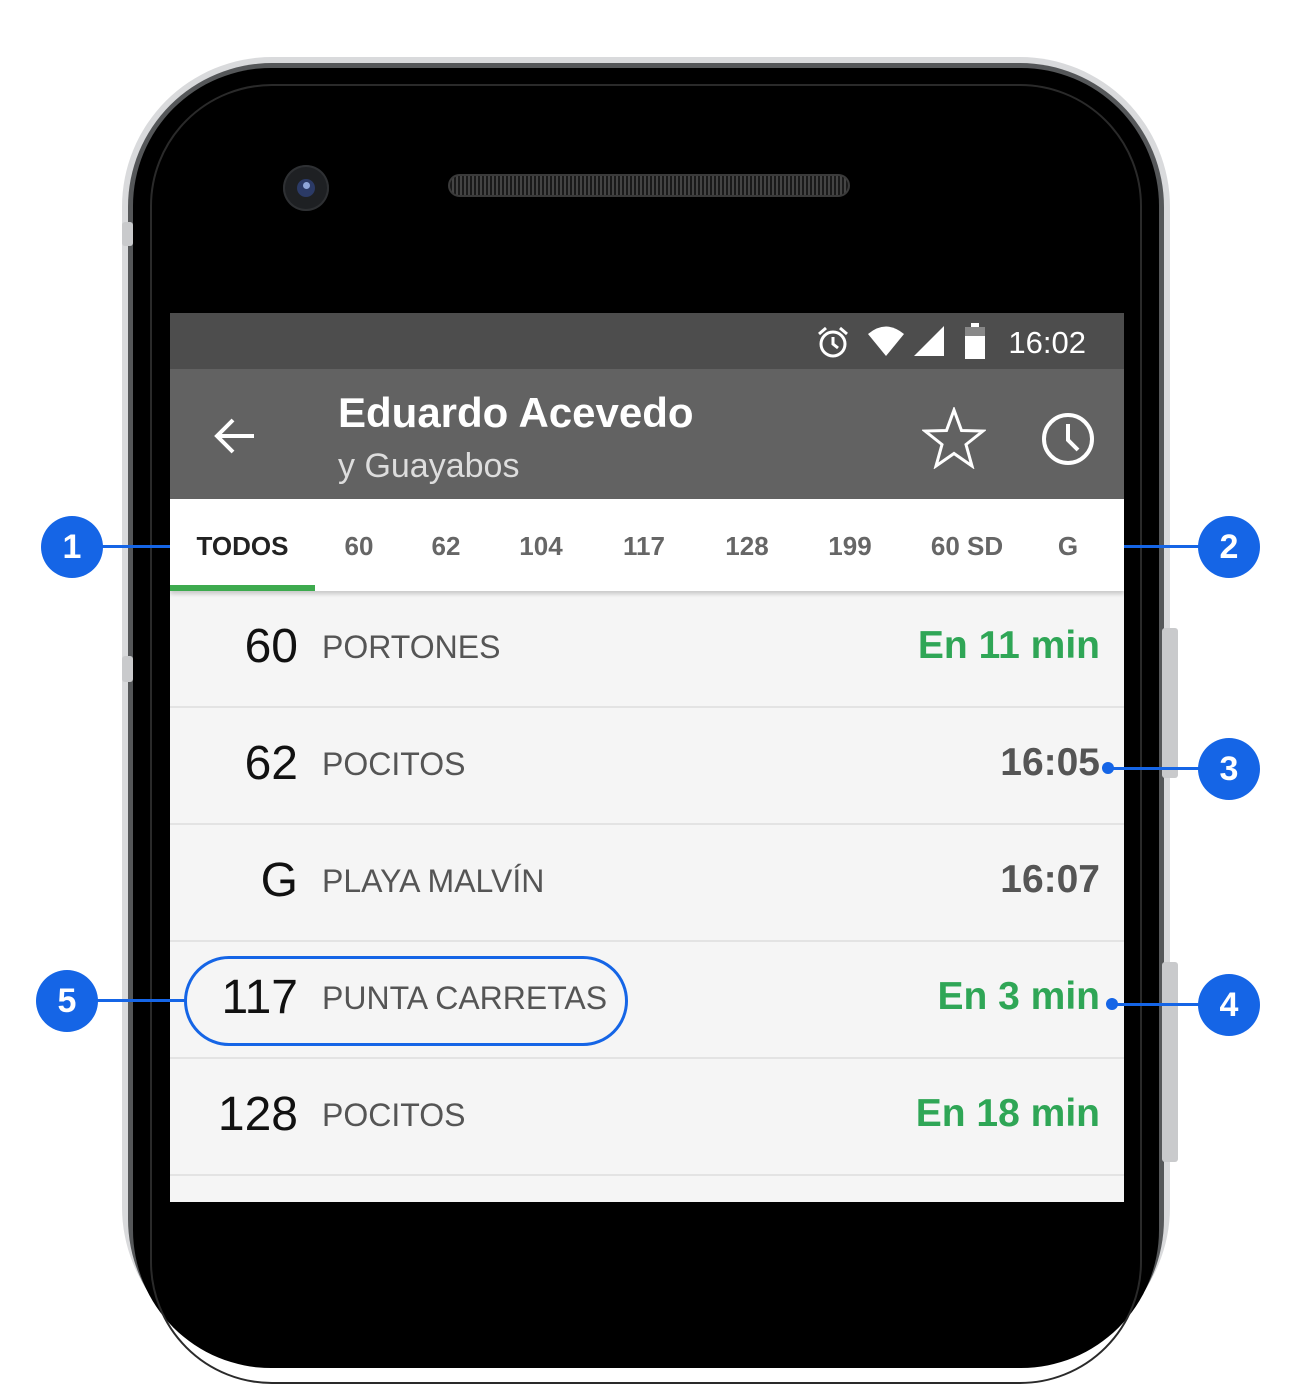 This screenshot has height=1384, width=1300. Describe the element at coordinates (967, 545) in the screenshot. I see `tab-60-sd: 60 SD` at that location.